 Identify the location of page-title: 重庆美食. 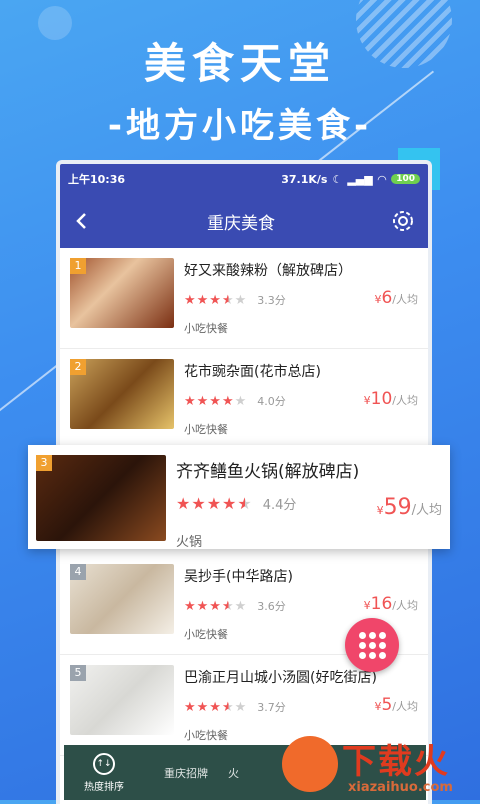
(241, 223).